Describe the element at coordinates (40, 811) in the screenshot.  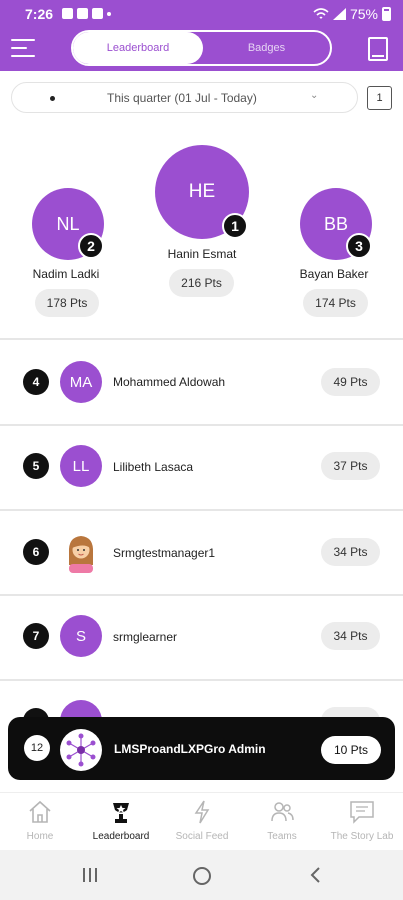
I see `home-icon` at that location.